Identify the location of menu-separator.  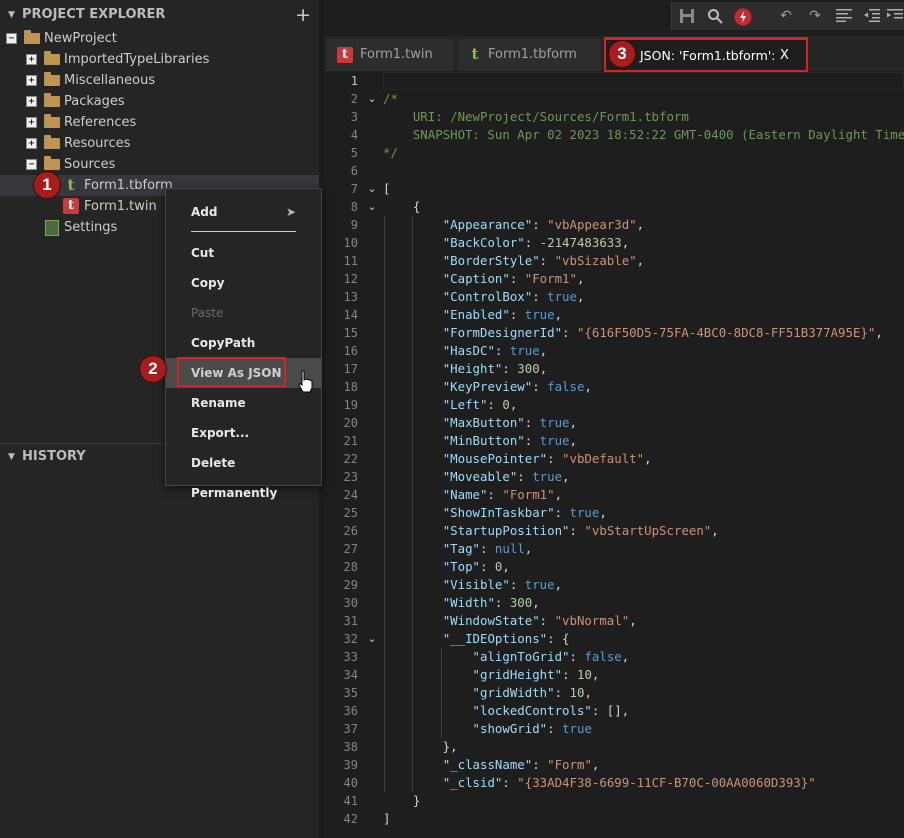
(243, 231).